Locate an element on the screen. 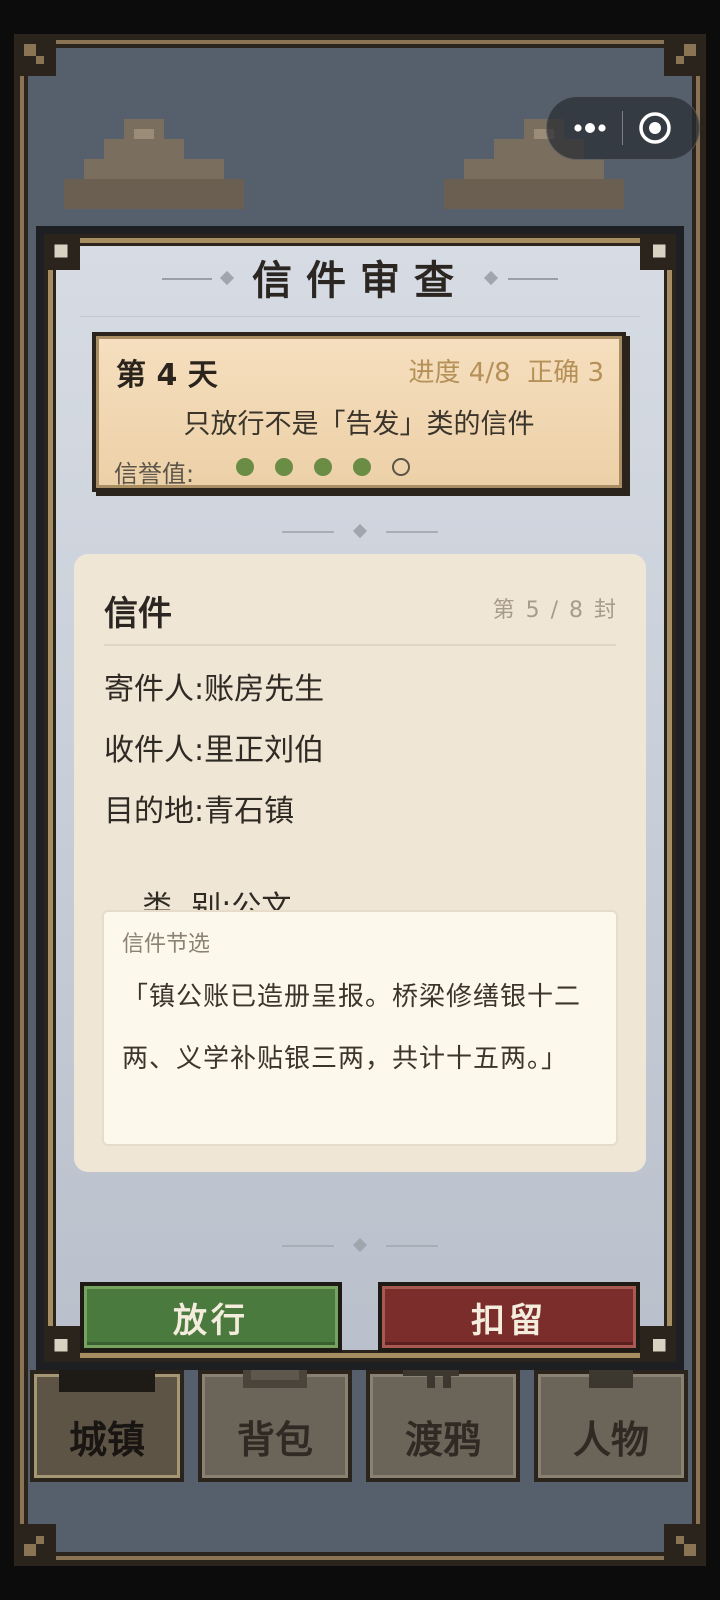 This screenshot has width=720, height=1600. pixel-cloud-icon is located at coordinates (154, 164).